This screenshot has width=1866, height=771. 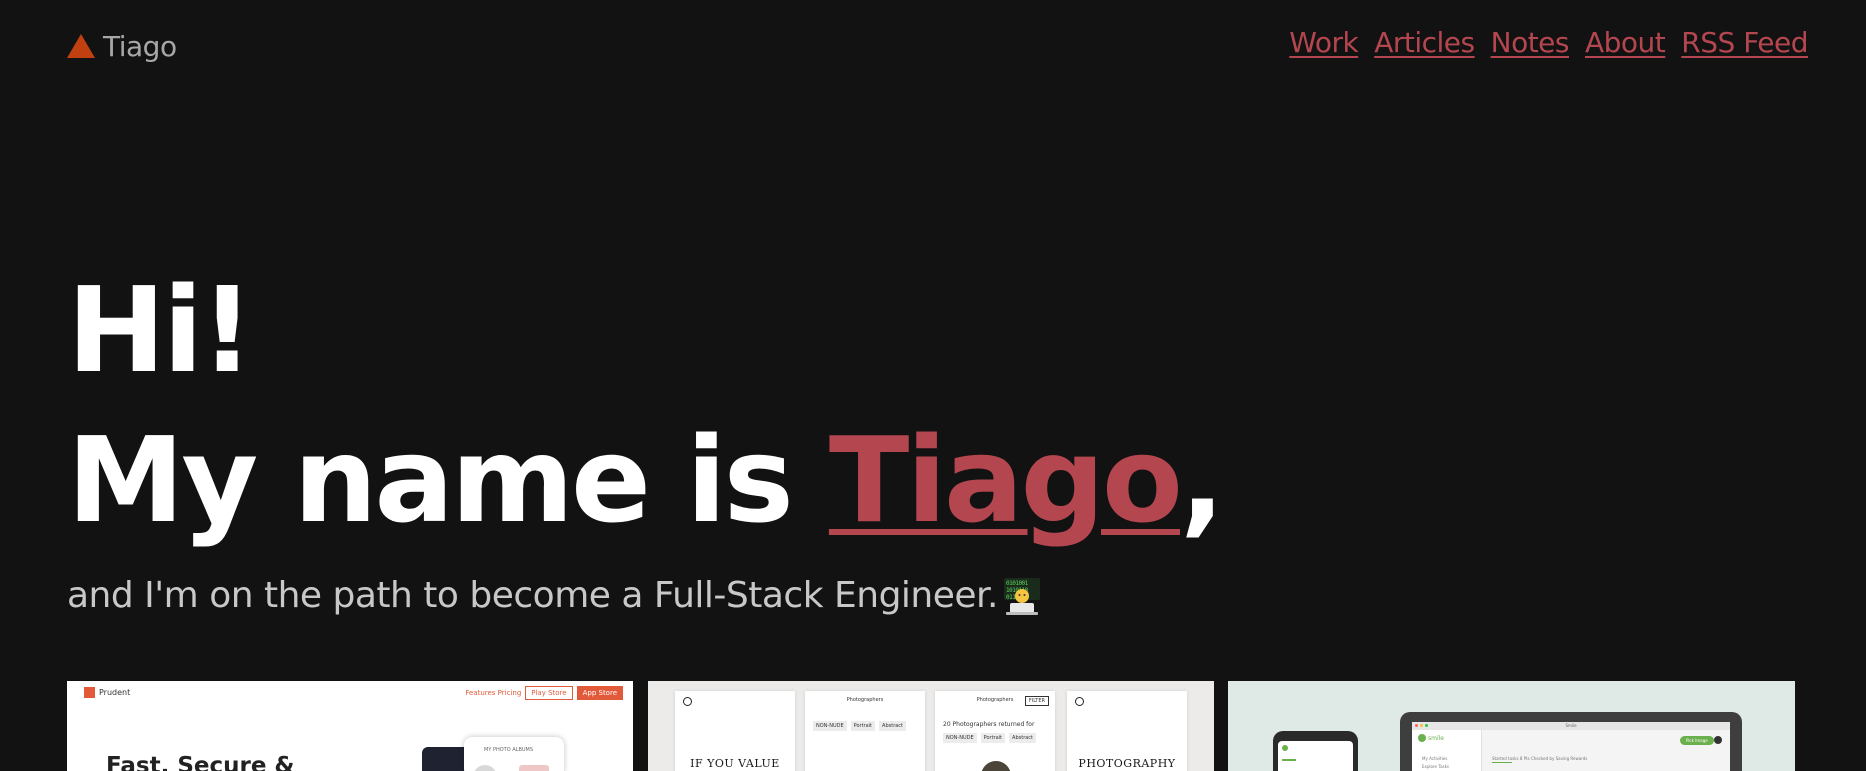 What do you see at coordinates (1022, 596) in the screenshot?
I see `technologist-emoji-icon: 0101001 1010110 0110101` at bounding box center [1022, 596].